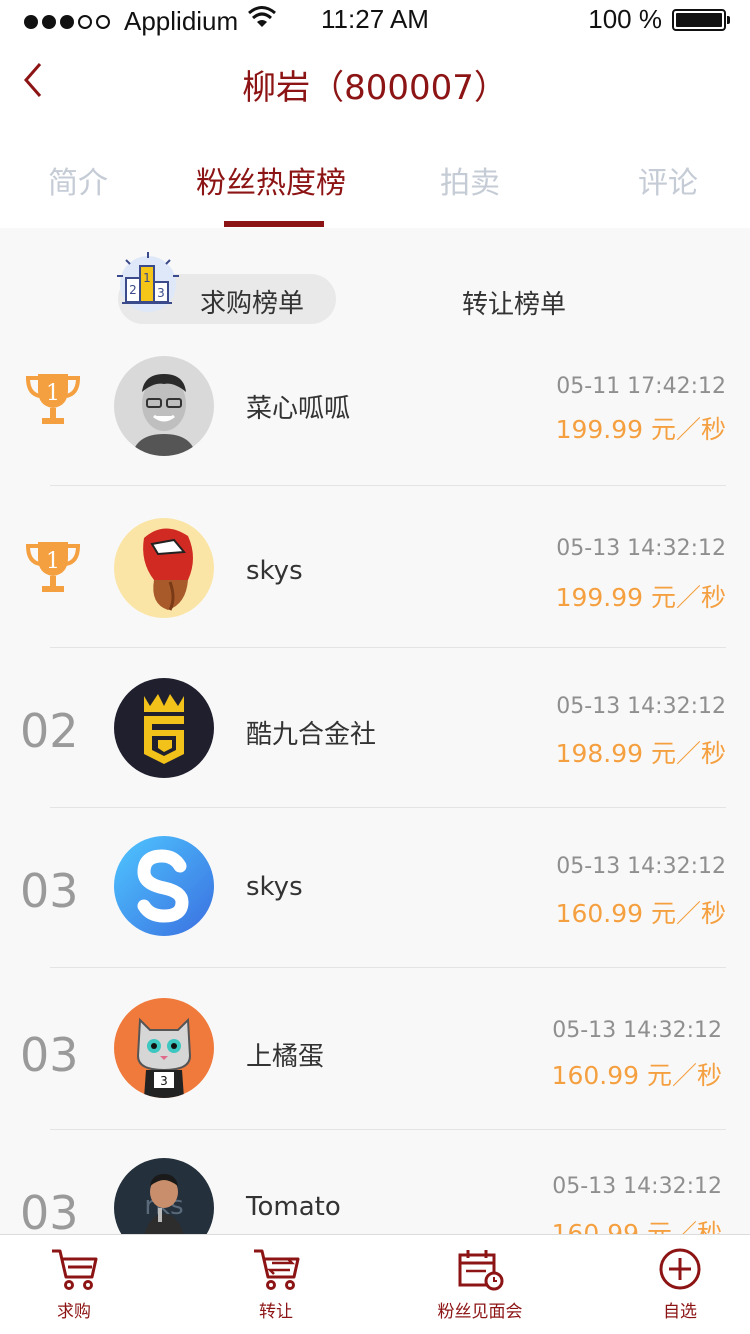  I want to click on tab-fan-meeting: 粉丝见面会, so click(480, 1284).